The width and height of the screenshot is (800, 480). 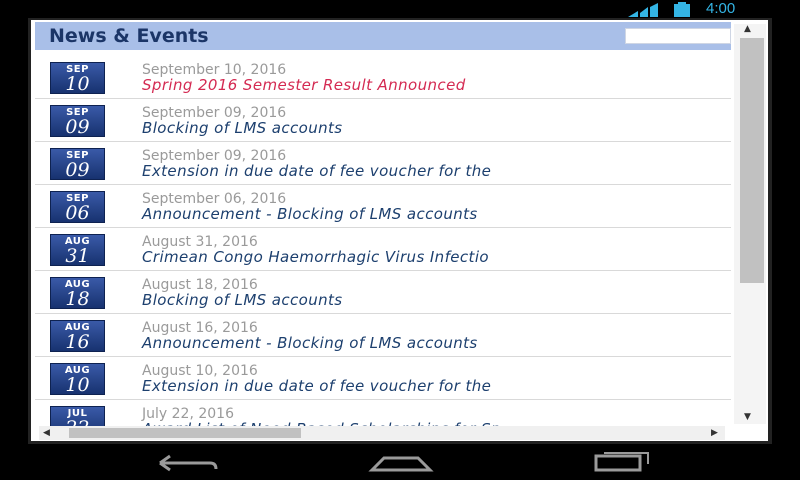 I want to click on scroll-left-arrow-icon: ◀, so click(x=46, y=433).